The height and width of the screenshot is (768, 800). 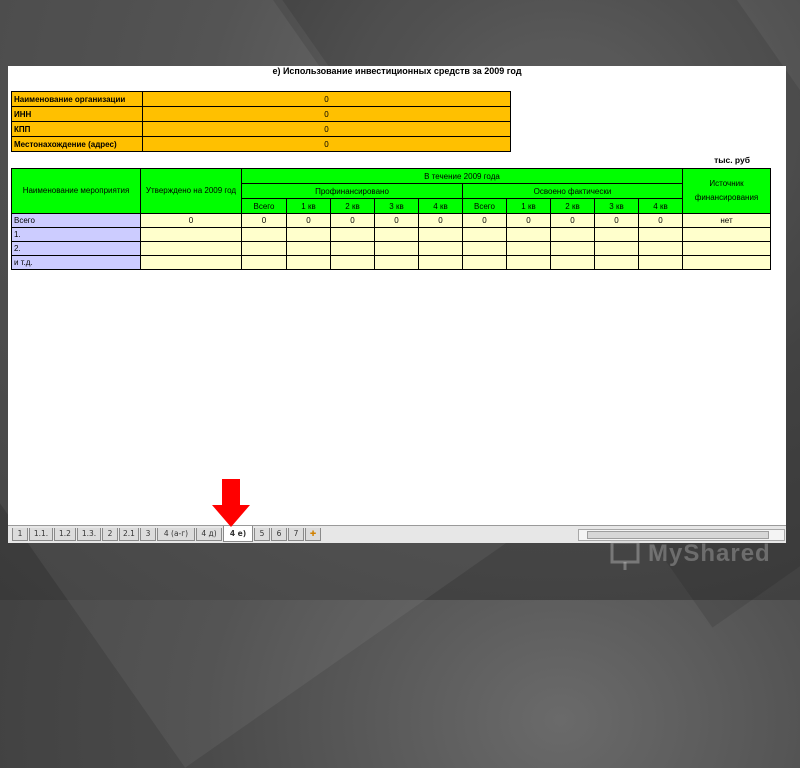 I want to click on header-approved: Утверждено на 2009 год, so click(x=191, y=191).